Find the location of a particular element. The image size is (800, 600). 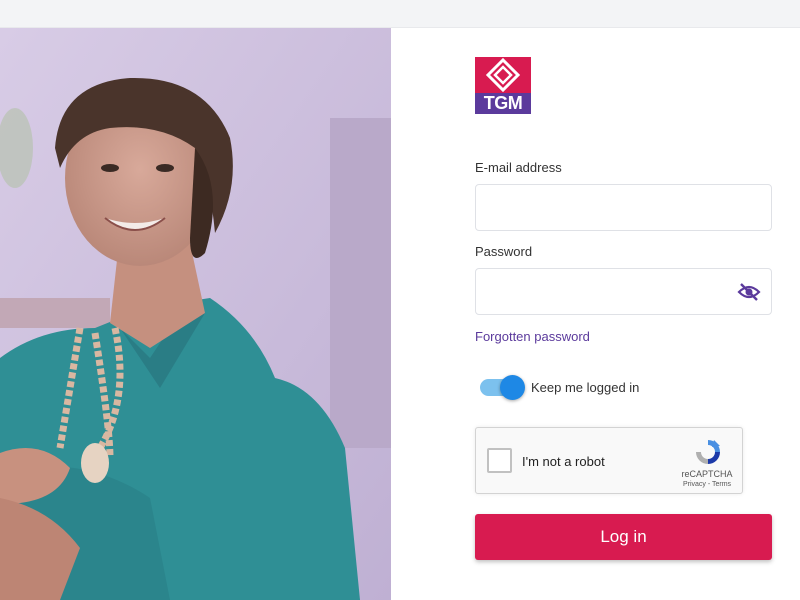

logo-emblem is located at coordinates (503, 75).